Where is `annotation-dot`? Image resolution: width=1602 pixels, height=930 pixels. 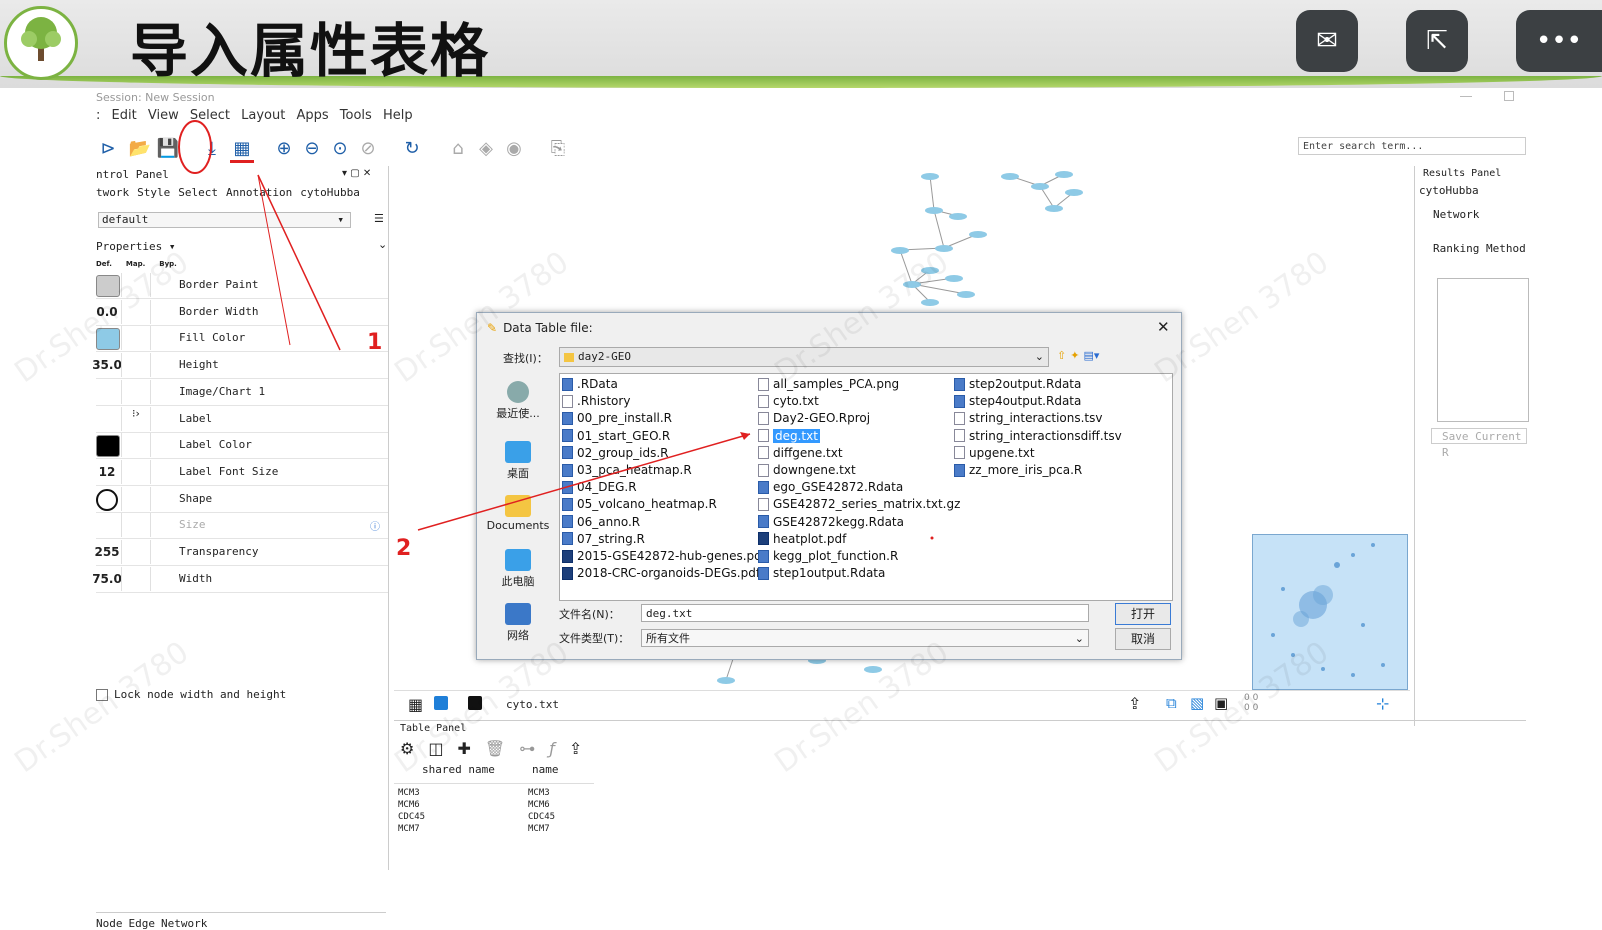 annotation-dot is located at coordinates (932, 538).